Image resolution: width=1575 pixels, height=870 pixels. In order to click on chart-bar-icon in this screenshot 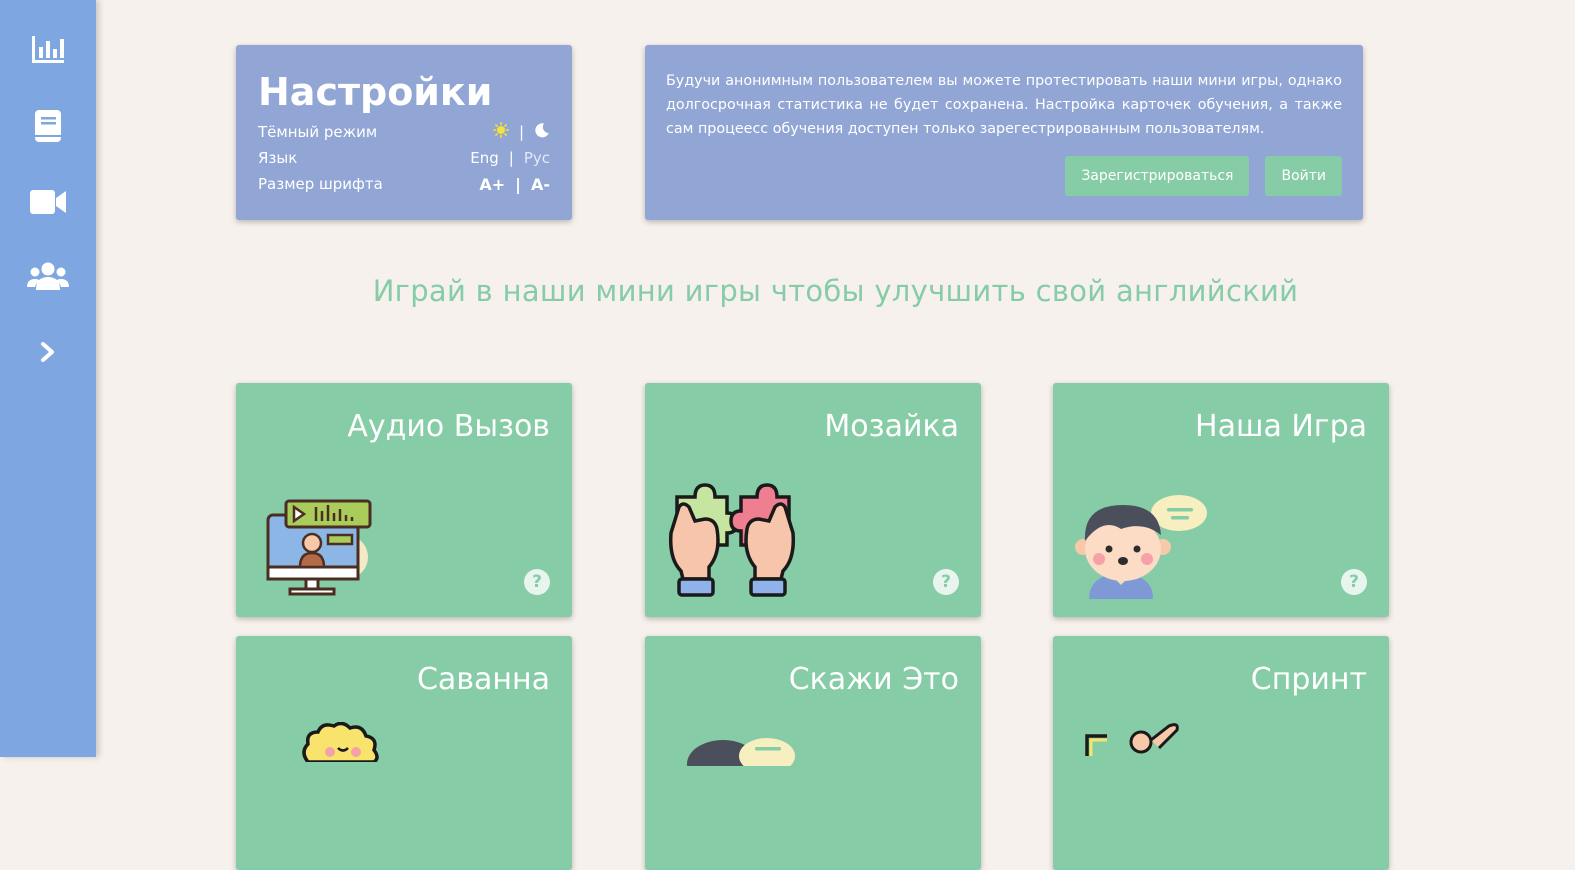, I will do `click(48, 49)`.